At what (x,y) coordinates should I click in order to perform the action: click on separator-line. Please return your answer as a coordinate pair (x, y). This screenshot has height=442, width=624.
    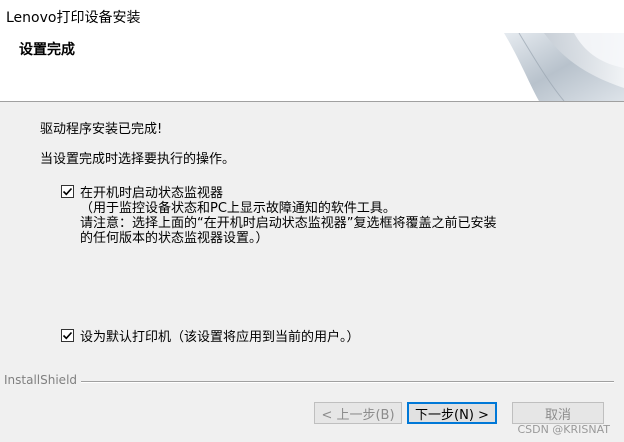
    Looking at the image, I should click on (345, 382).